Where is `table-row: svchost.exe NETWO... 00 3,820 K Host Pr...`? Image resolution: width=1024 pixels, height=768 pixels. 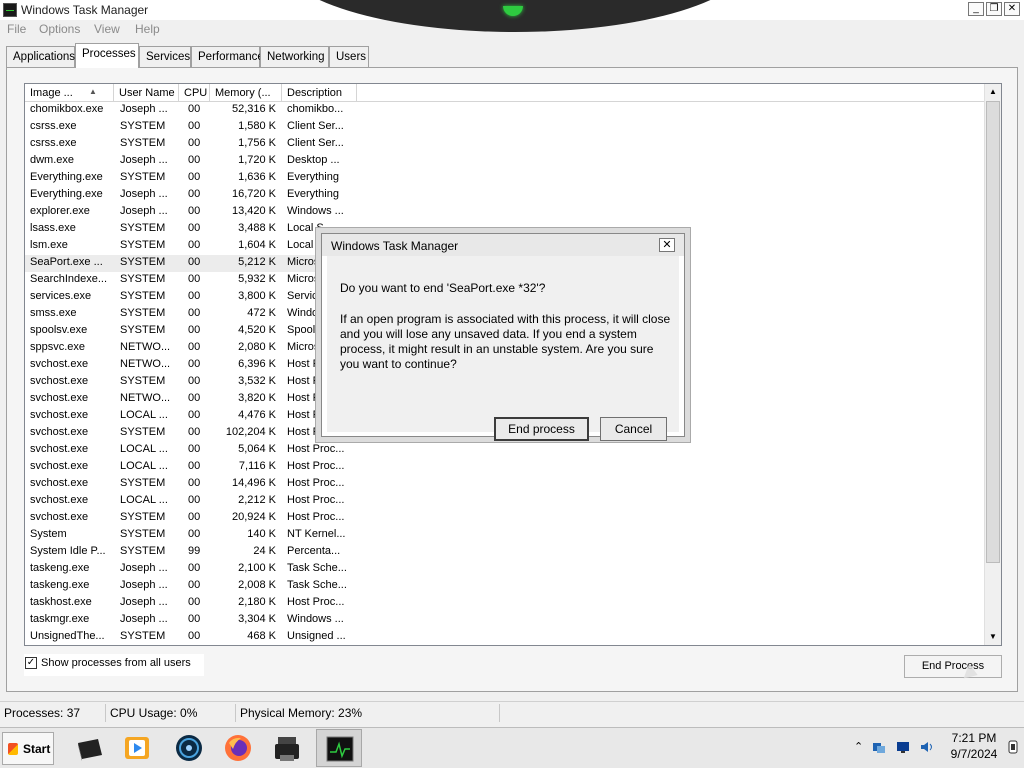 table-row: svchost.exe NETWO... 00 3,820 K Host Pr... is located at coordinates (190, 399).